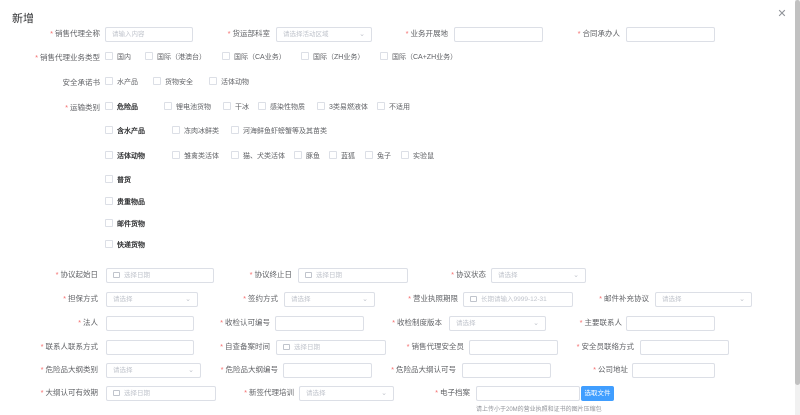 Image resolution: width=800 pixels, height=415 pixels. I want to click on dangerous-lithium: 锂电池货物, so click(187, 108).